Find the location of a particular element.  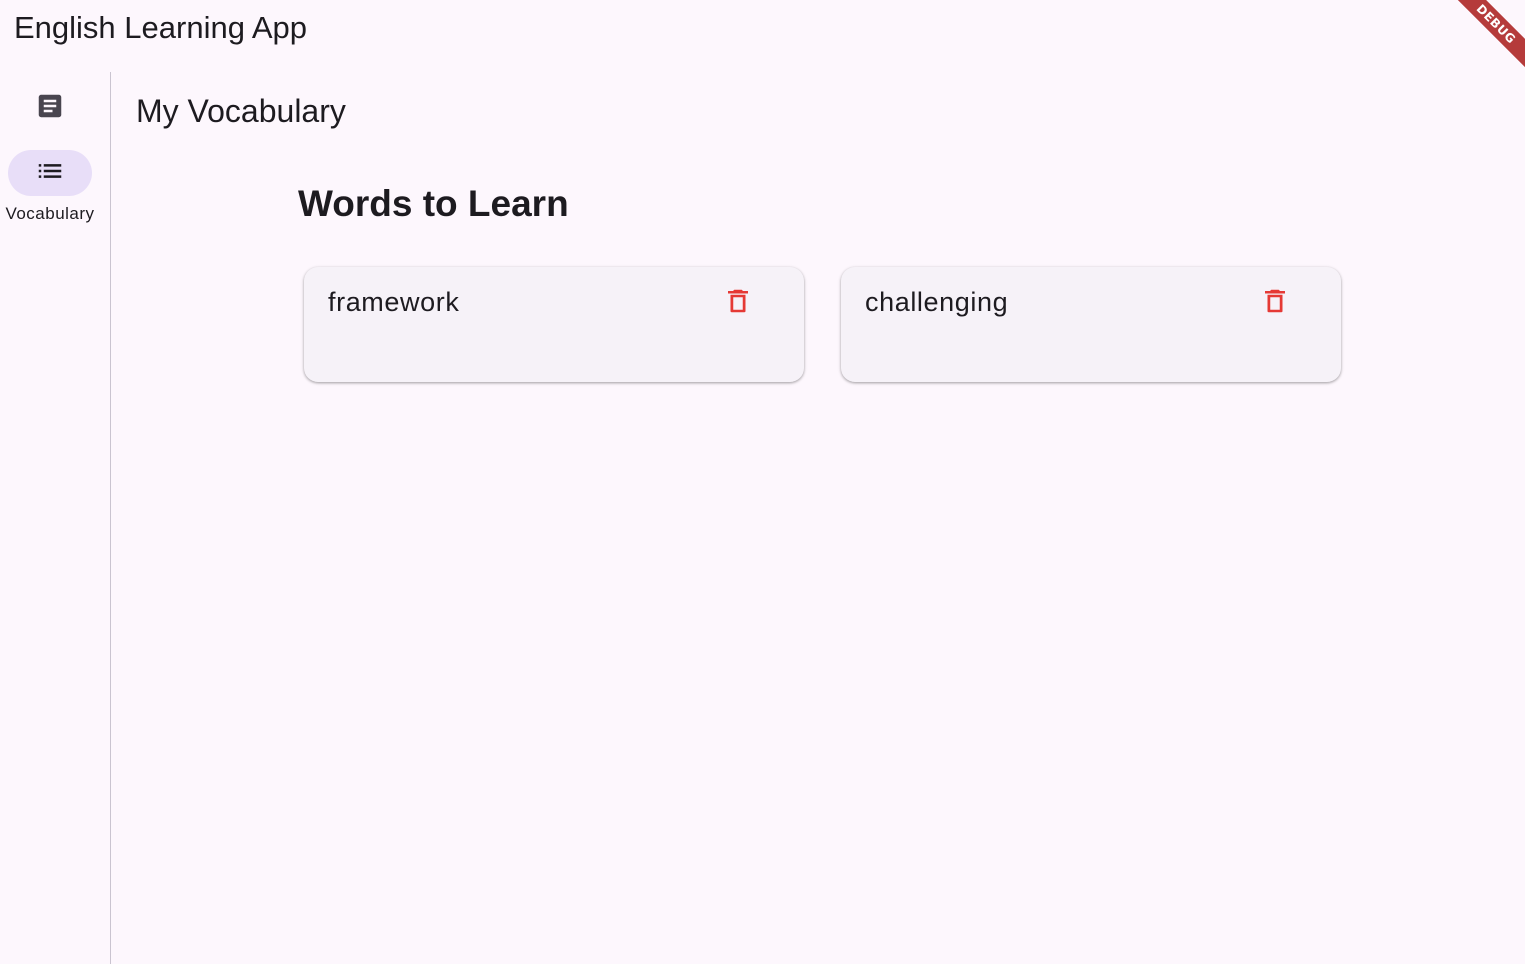

section-title: Words to Learn is located at coordinates (433, 203).